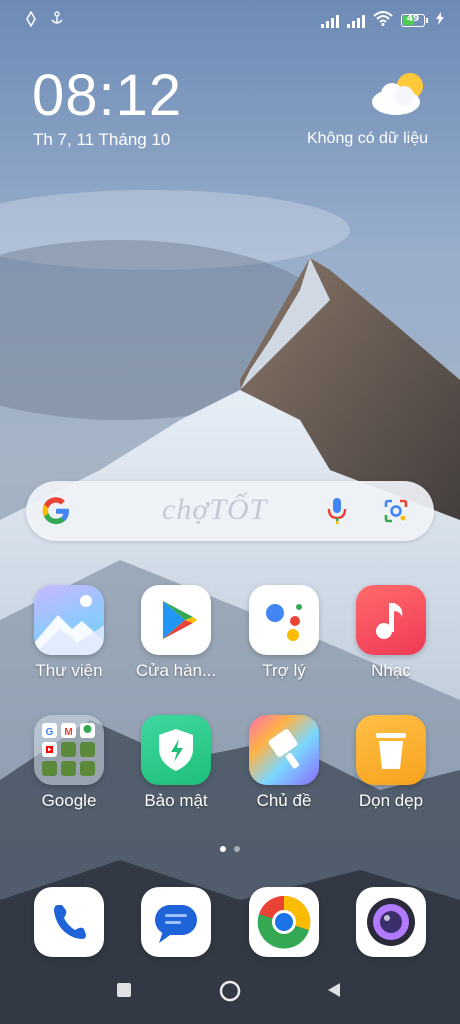 The height and width of the screenshot is (1024, 460). I want to click on app-label: Trợ lý, so click(284, 670).